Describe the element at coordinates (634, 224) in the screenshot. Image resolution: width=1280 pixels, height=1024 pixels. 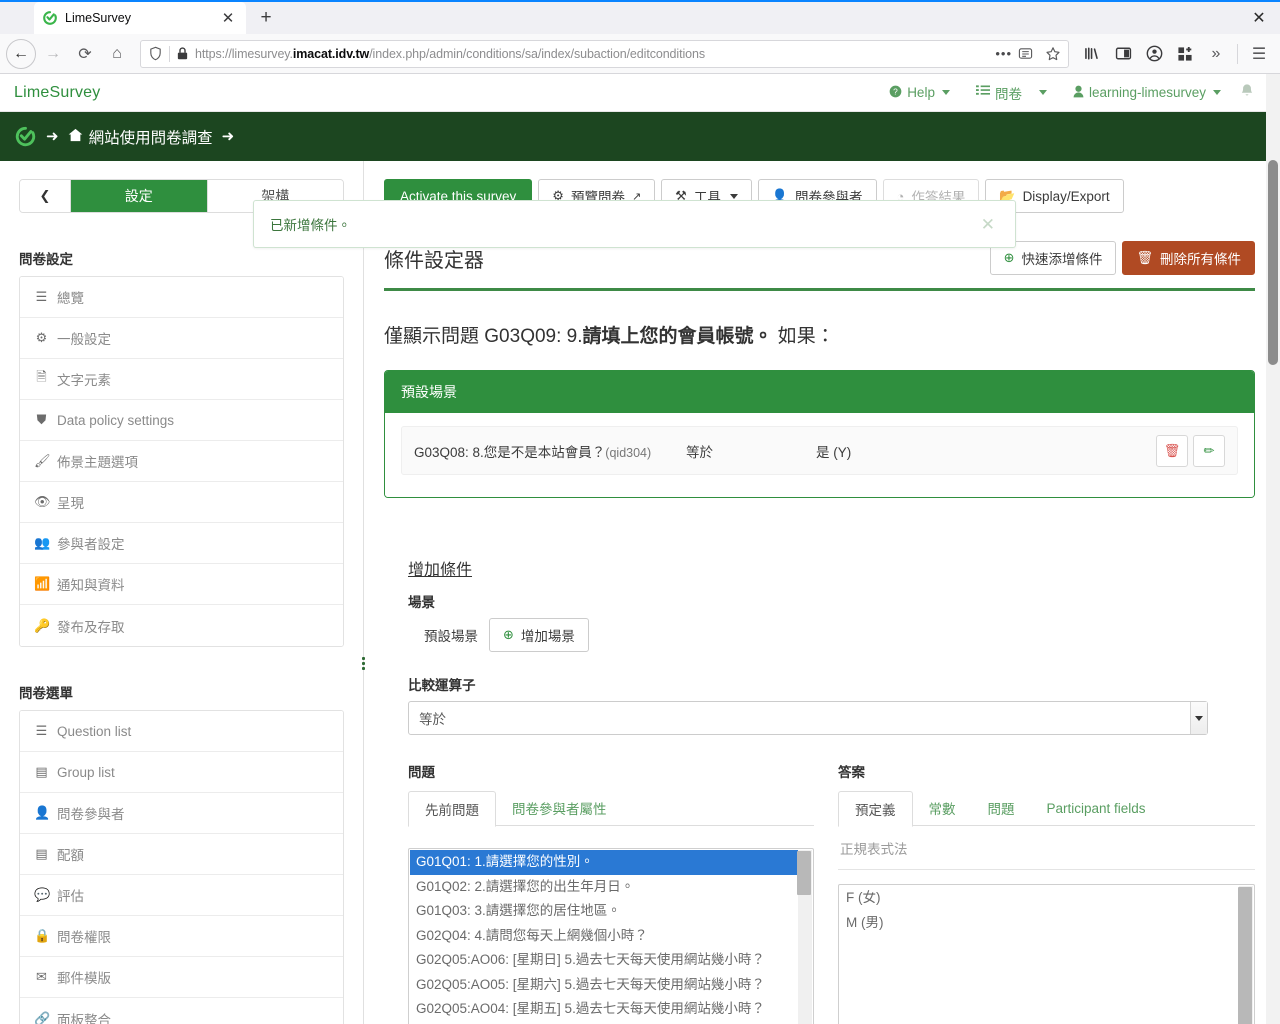
I see `notification-toast: 已新增條件。 ✕` at that location.